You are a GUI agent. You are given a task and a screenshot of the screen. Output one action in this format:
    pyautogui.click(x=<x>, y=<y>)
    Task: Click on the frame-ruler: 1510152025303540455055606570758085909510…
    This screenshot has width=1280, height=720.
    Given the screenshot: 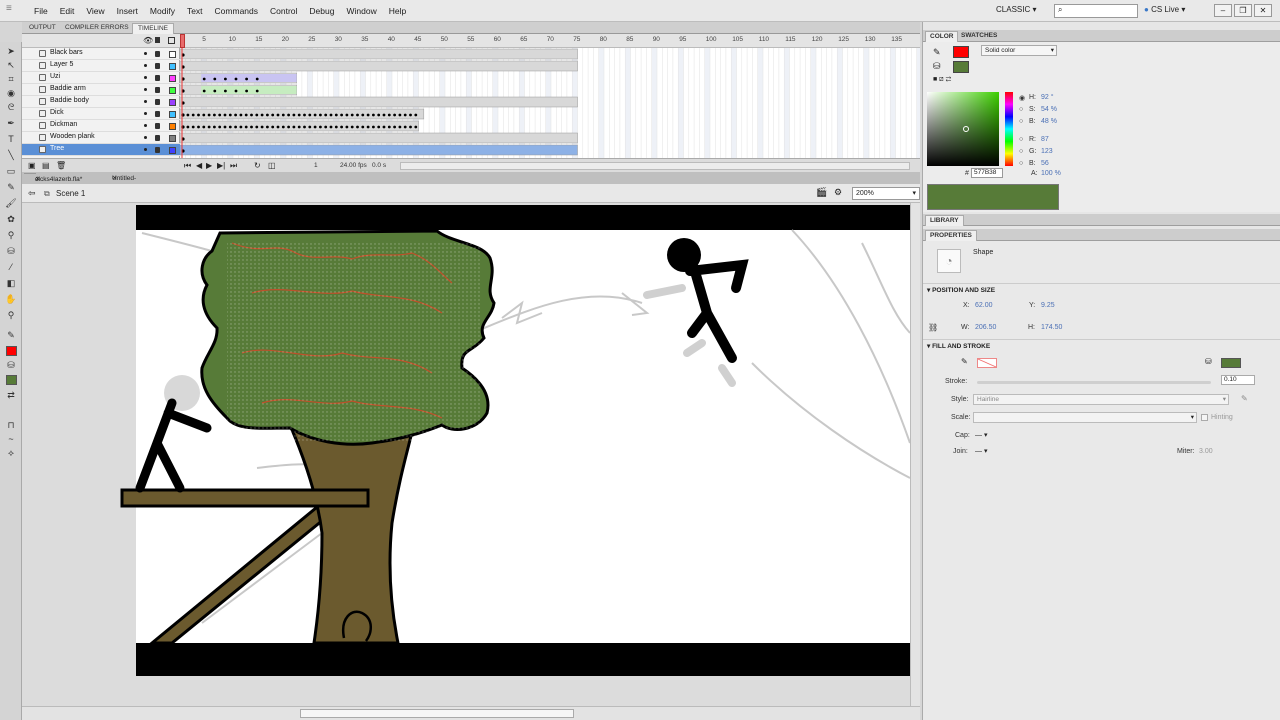 What is the action you would take?
    pyautogui.click(x=550, y=41)
    